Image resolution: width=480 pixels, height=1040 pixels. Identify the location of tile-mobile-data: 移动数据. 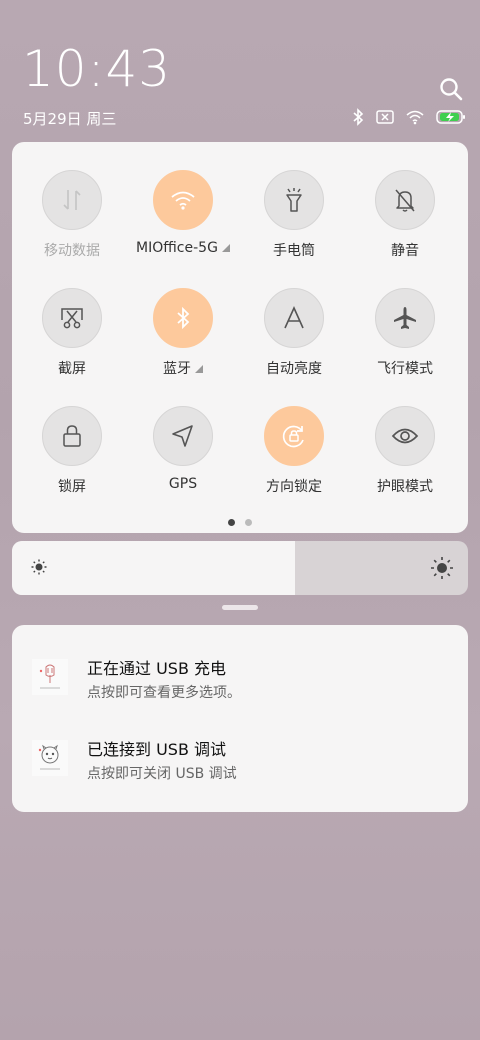
(72, 200).